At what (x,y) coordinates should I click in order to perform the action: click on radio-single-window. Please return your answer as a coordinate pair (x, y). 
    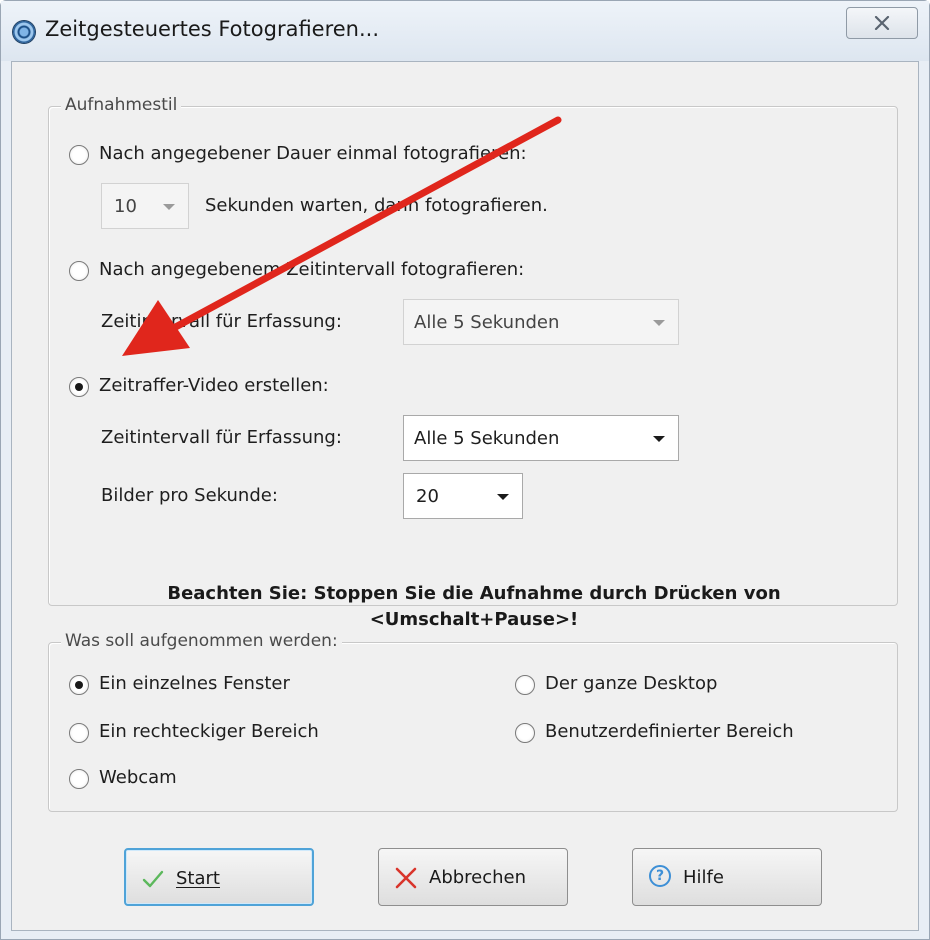
    Looking at the image, I should click on (79, 685).